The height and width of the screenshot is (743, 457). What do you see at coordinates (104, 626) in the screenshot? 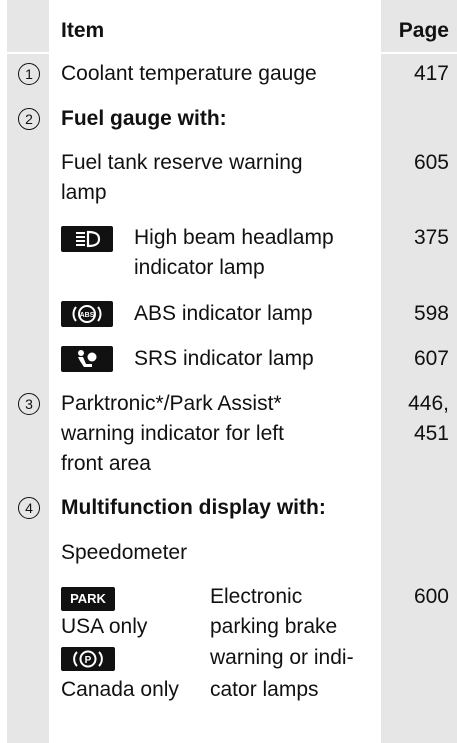
I see `region-usa: USA only` at bounding box center [104, 626].